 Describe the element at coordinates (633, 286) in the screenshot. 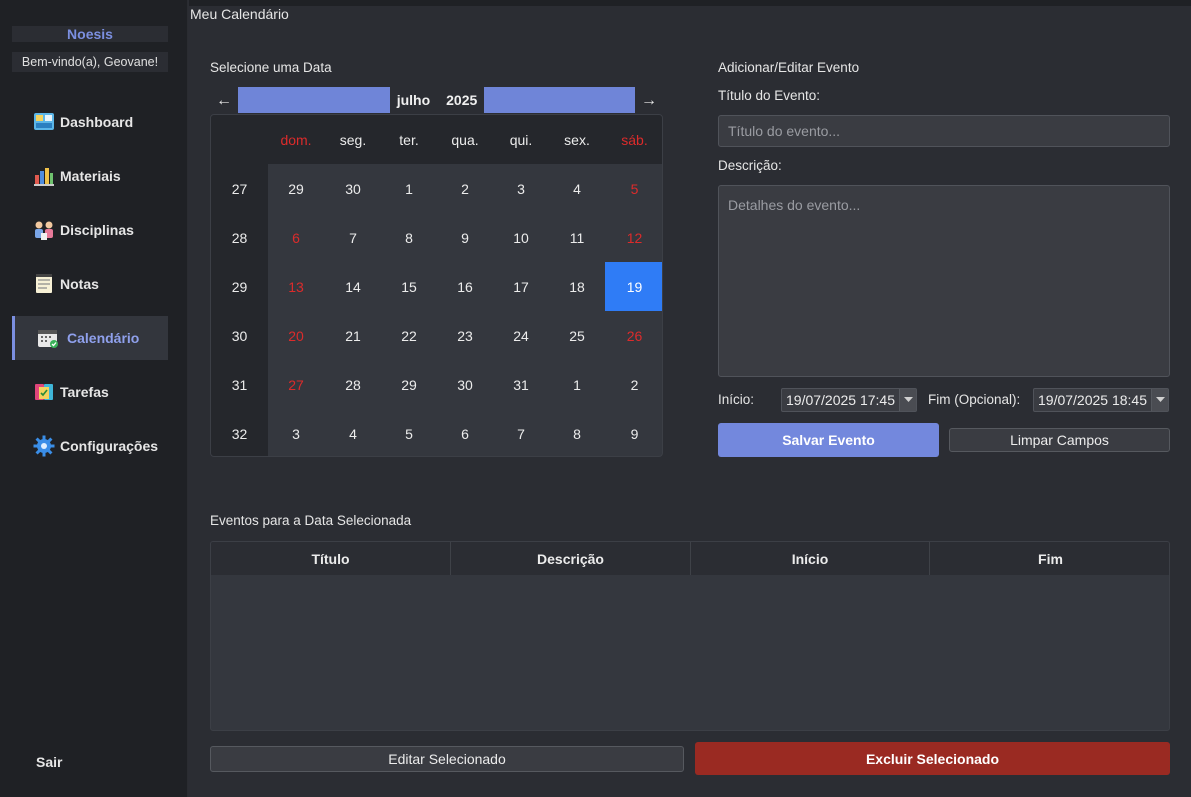

I see `calendar-day-selected: 19` at that location.